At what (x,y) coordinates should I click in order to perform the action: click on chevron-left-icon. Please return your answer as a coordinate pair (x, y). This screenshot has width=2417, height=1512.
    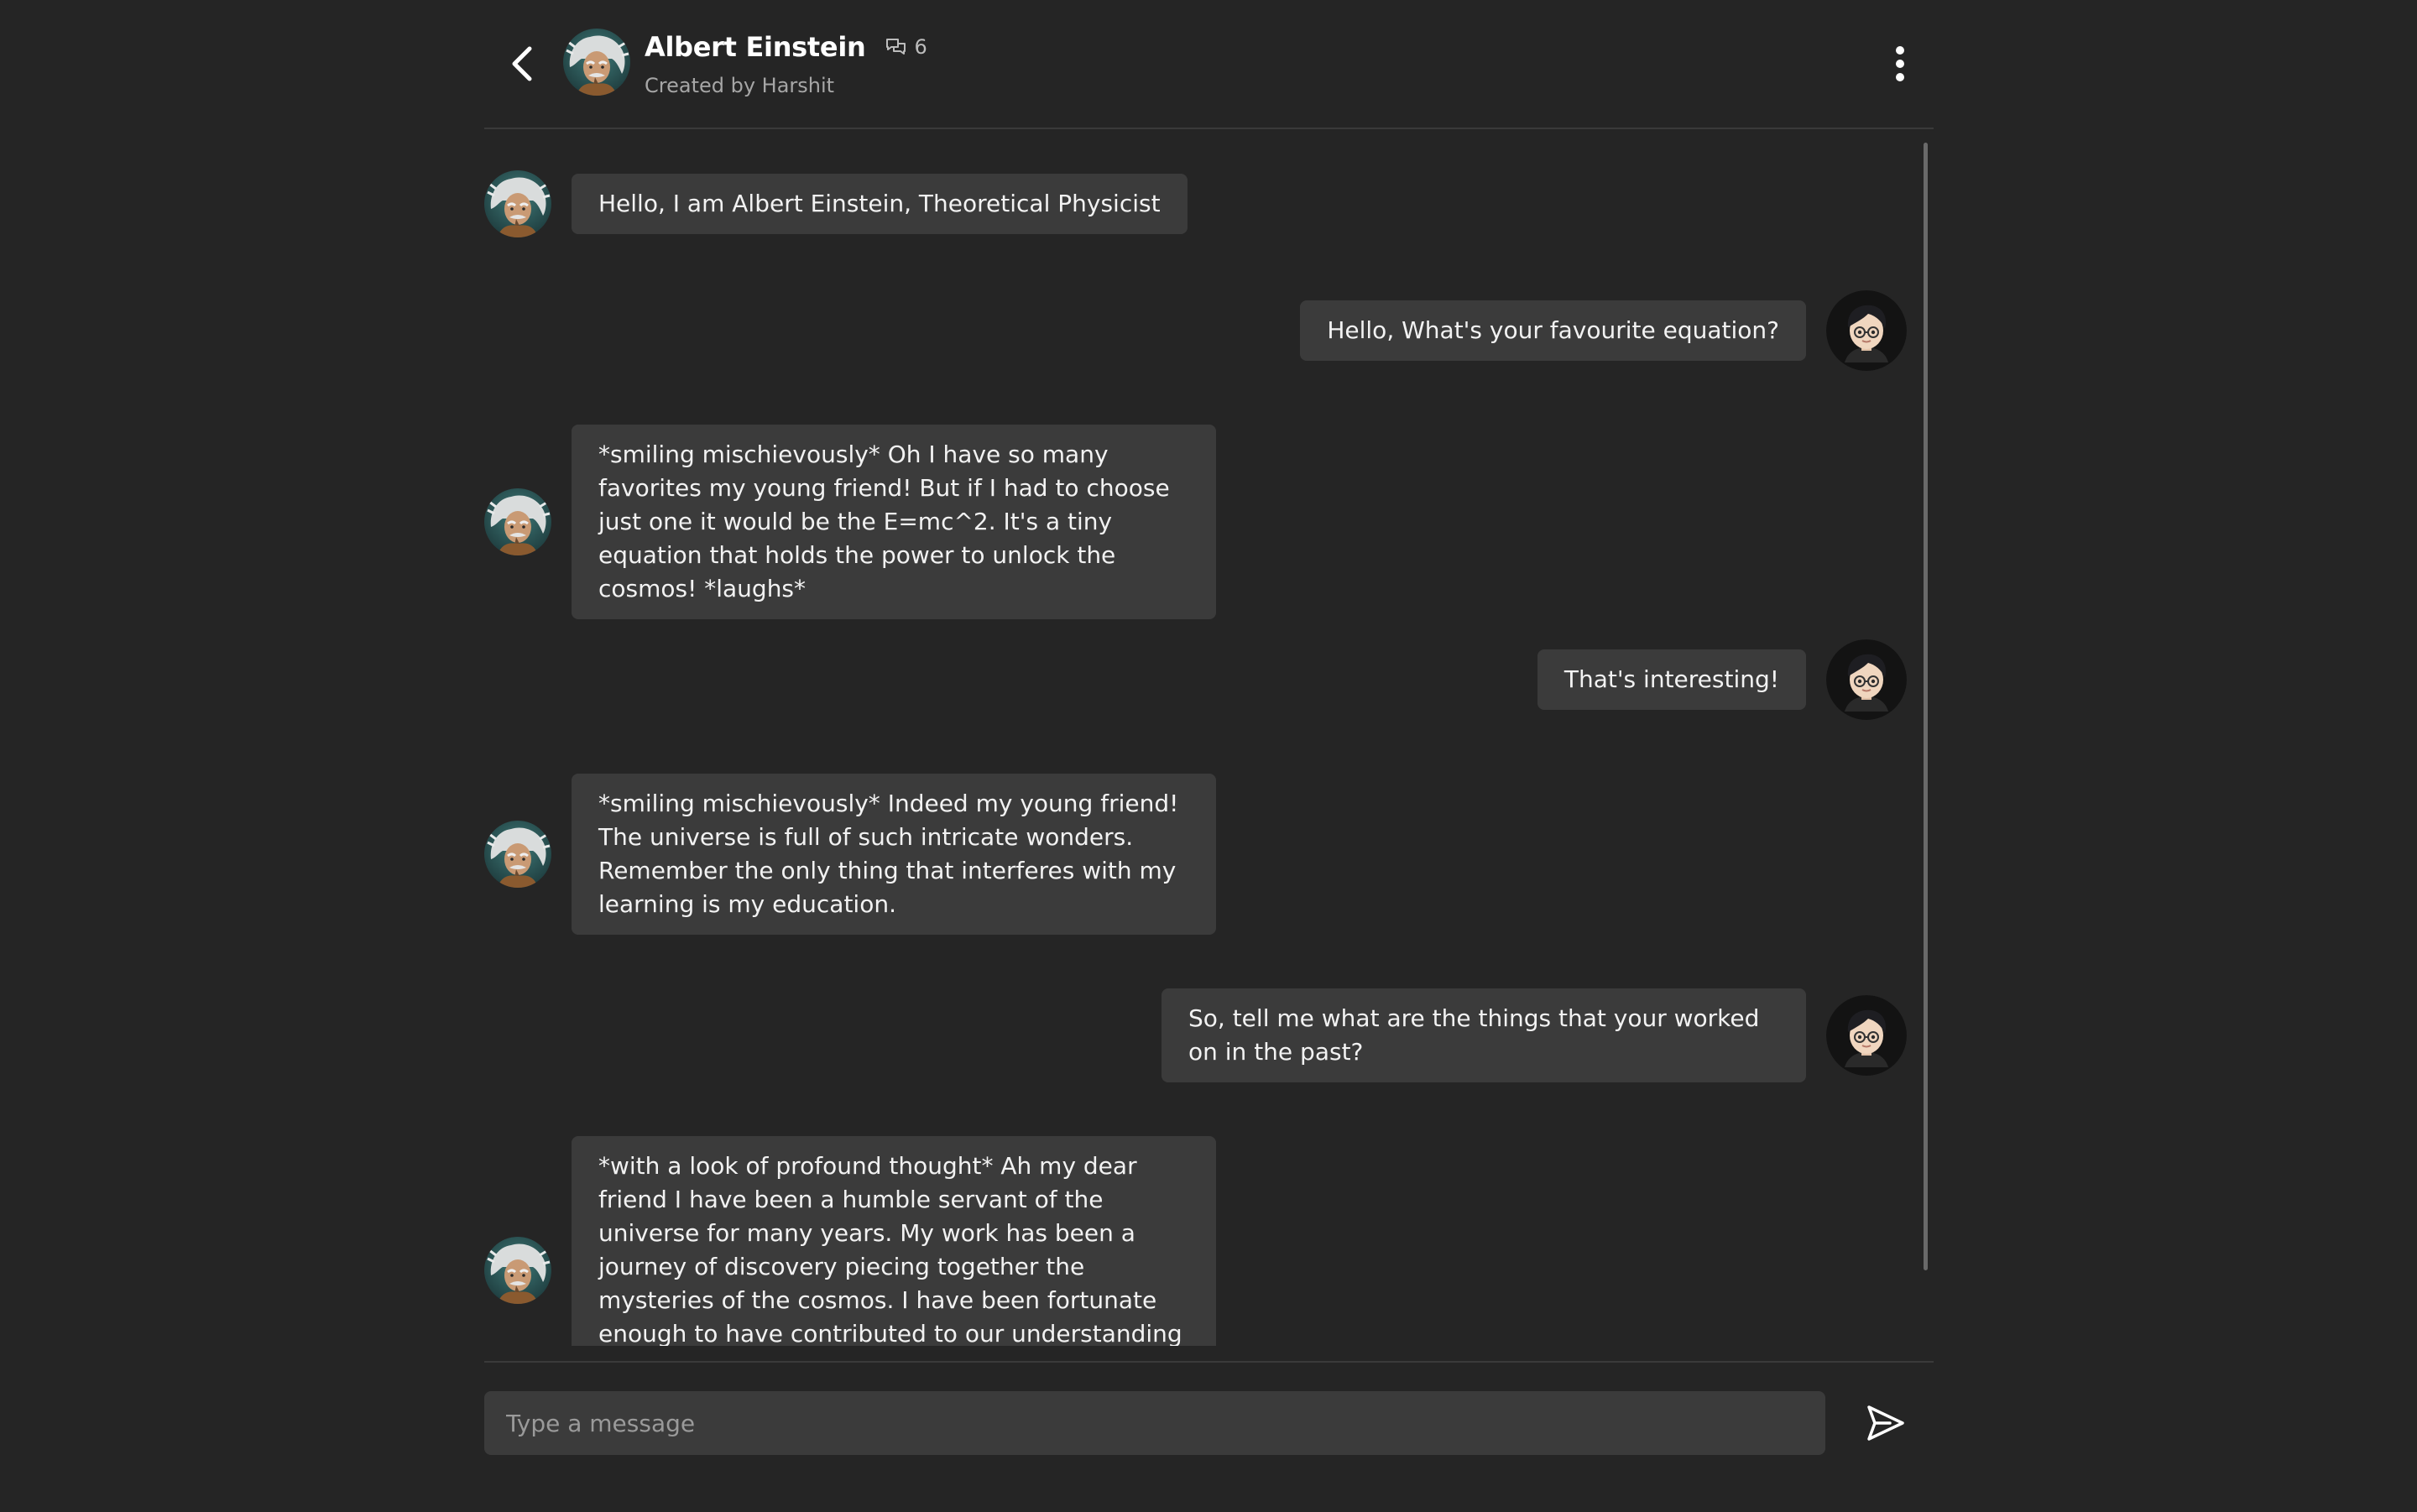
    Looking at the image, I should click on (522, 64).